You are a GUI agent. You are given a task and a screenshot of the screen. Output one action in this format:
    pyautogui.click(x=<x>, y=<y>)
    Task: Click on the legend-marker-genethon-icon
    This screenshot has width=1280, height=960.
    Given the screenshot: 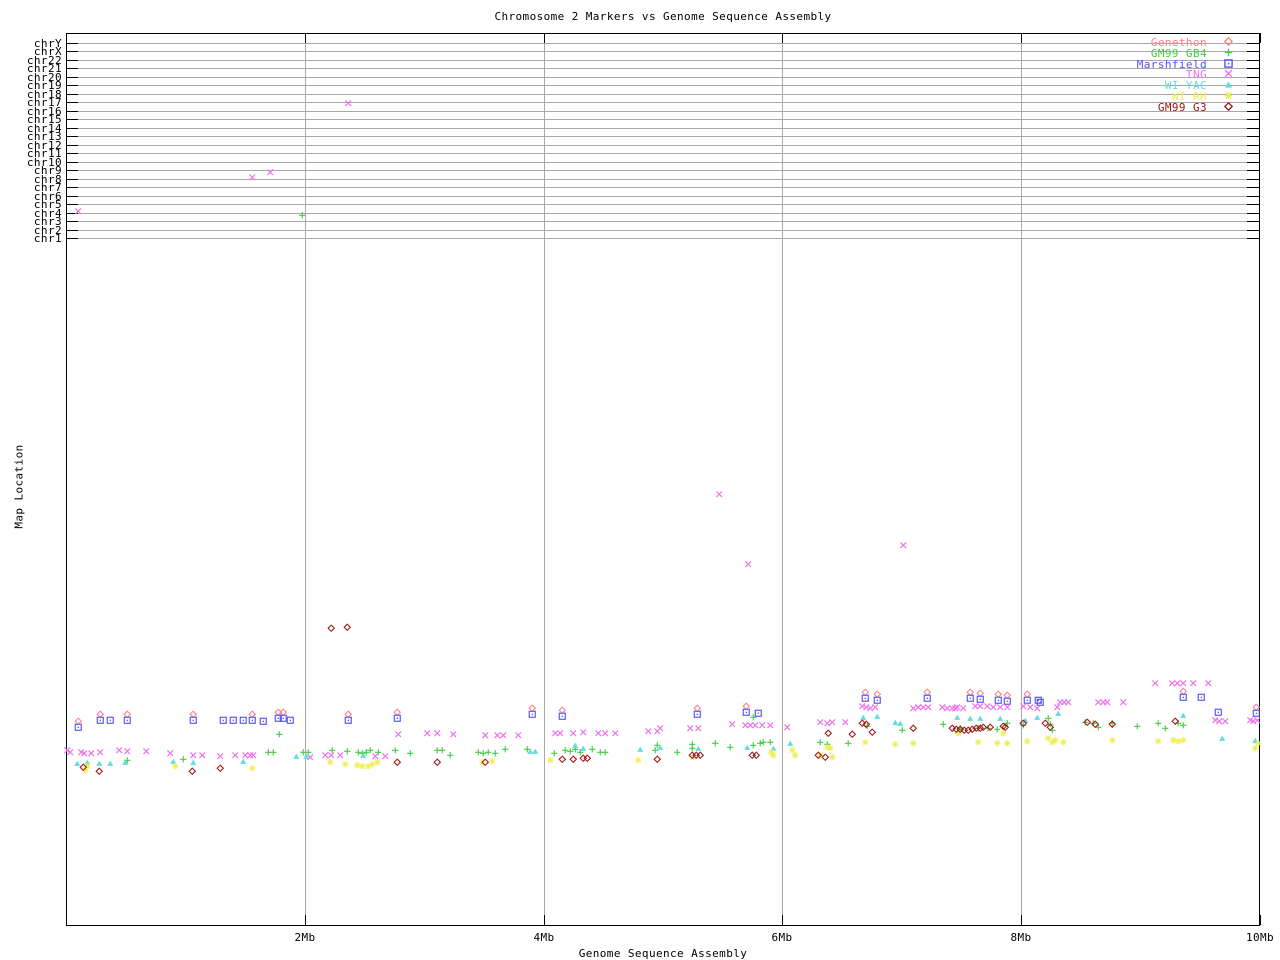 What is the action you would take?
    pyautogui.click(x=1228, y=41)
    